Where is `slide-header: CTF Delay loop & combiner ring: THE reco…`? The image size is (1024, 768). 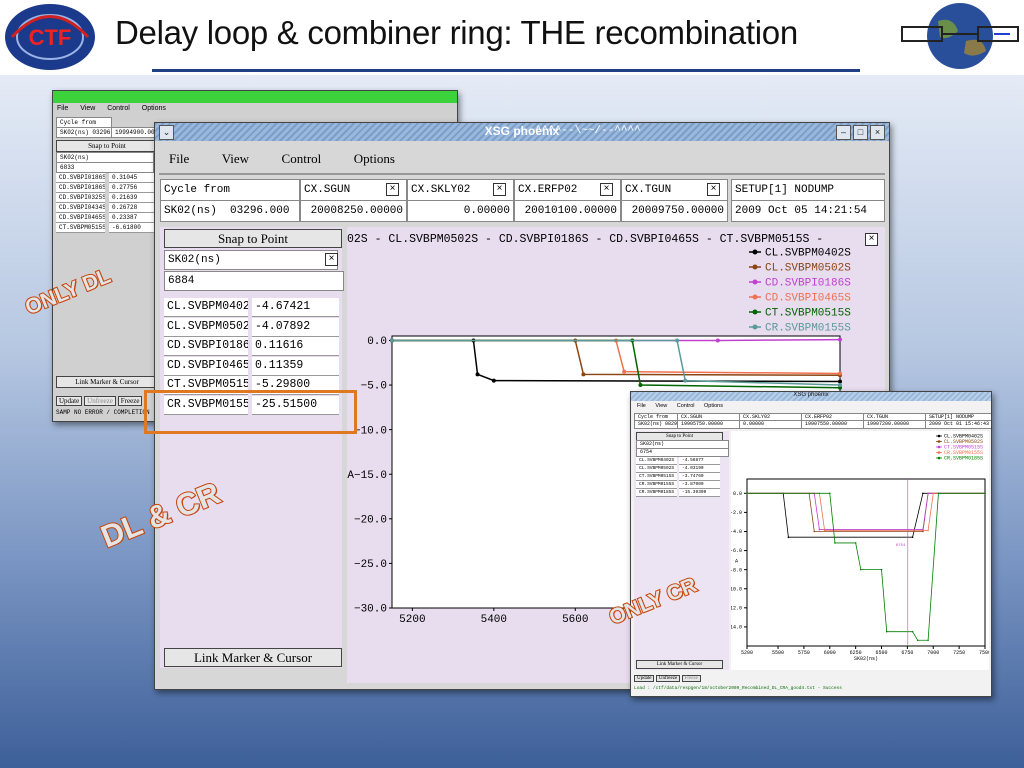 slide-header: CTF Delay loop & combiner ring: THE reco… is located at coordinates (512, 37).